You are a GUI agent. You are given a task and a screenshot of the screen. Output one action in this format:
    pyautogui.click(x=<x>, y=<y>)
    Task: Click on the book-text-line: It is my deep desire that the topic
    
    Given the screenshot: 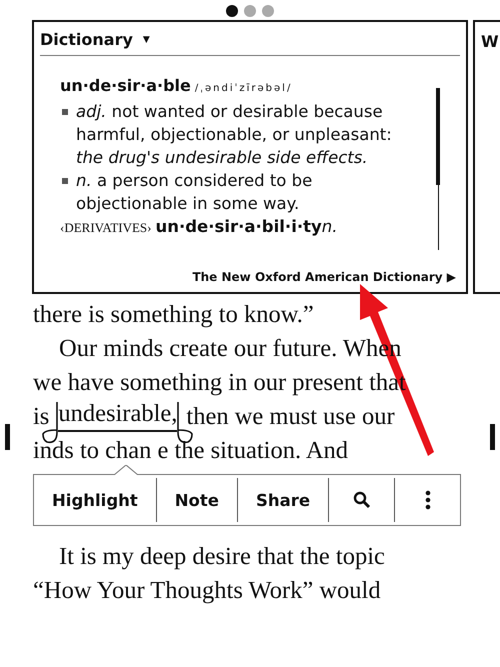 What is the action you would take?
    pyautogui.click(x=222, y=556)
    